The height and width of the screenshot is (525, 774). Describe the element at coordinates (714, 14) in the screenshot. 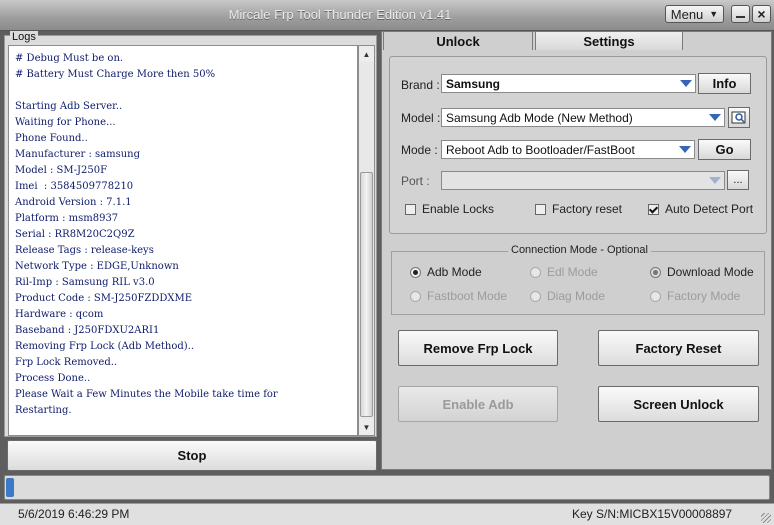

I see `chevron-down-icon: ▼` at that location.